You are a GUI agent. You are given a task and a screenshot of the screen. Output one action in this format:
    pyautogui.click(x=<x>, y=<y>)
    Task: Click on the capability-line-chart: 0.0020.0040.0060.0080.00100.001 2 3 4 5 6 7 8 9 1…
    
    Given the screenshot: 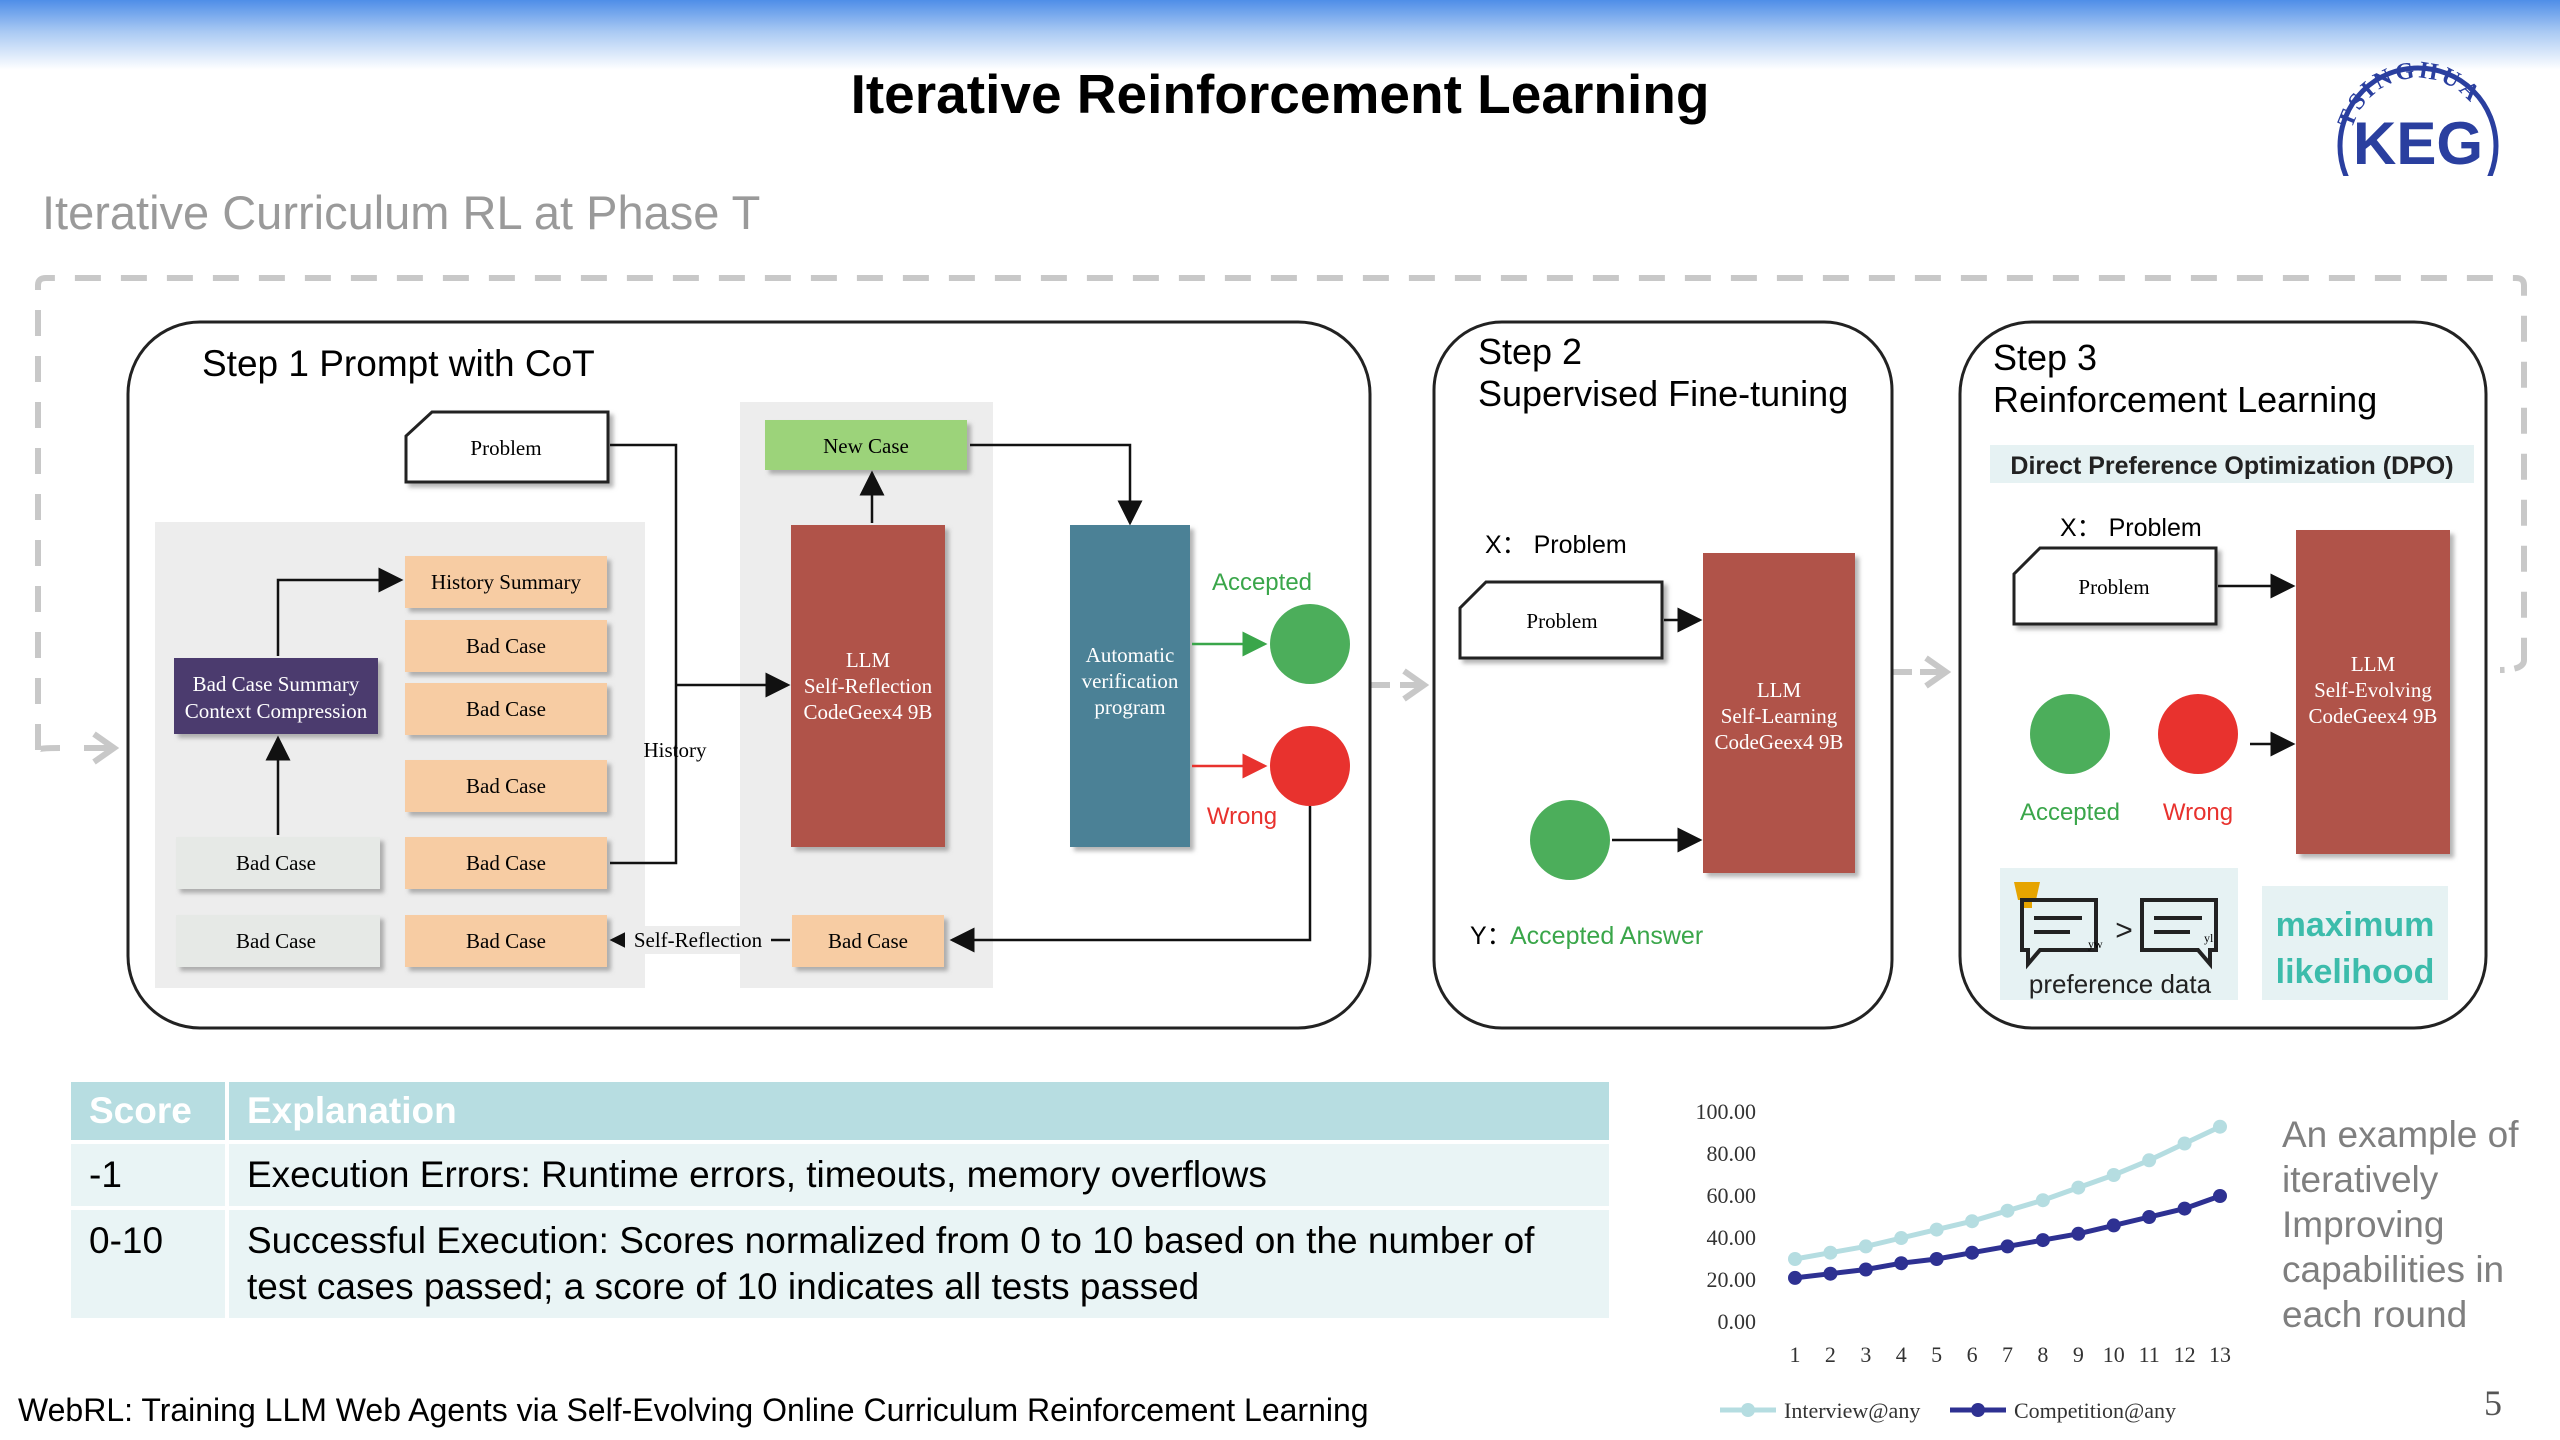 What is the action you would take?
    pyautogui.click(x=1964, y=1261)
    